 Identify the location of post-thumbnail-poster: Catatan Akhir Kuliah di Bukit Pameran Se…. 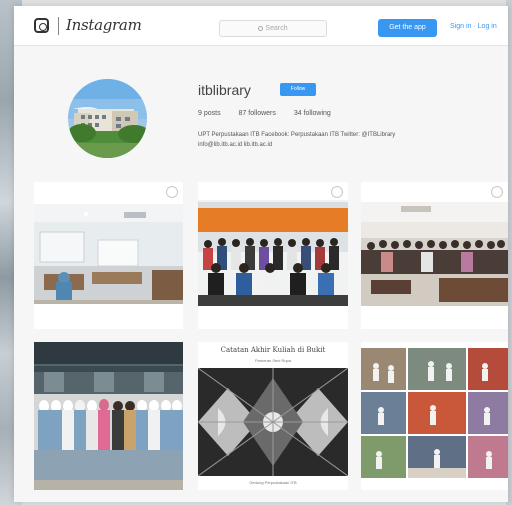
(273, 416).